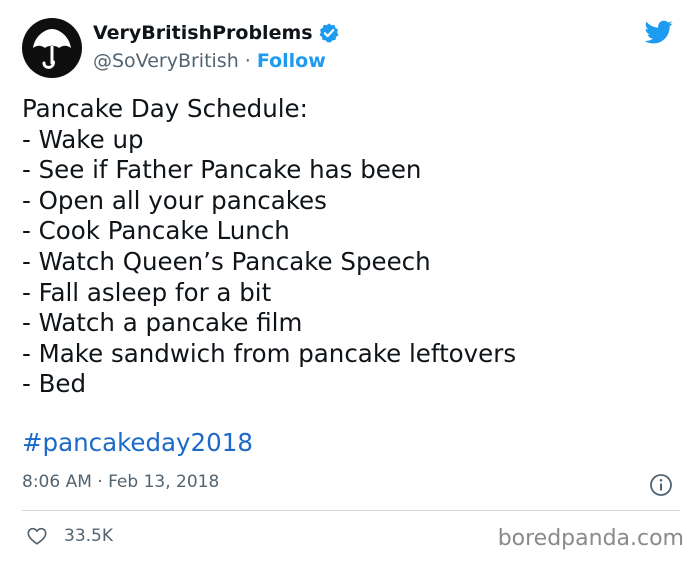  What do you see at coordinates (269, 353) in the screenshot?
I see `tweet-line: - Make sandwich from pancake leftovers` at bounding box center [269, 353].